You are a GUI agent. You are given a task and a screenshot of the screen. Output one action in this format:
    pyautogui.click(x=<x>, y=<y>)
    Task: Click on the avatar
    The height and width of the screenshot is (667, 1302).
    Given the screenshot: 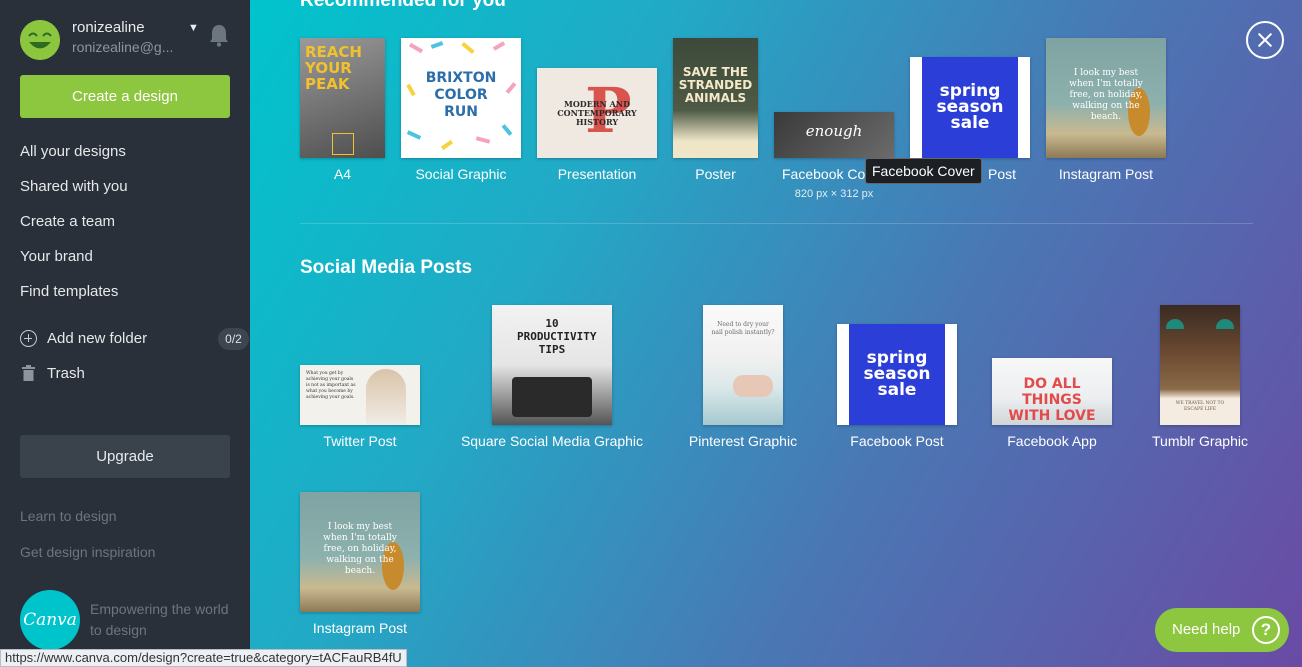 What is the action you would take?
    pyautogui.click(x=40, y=40)
    